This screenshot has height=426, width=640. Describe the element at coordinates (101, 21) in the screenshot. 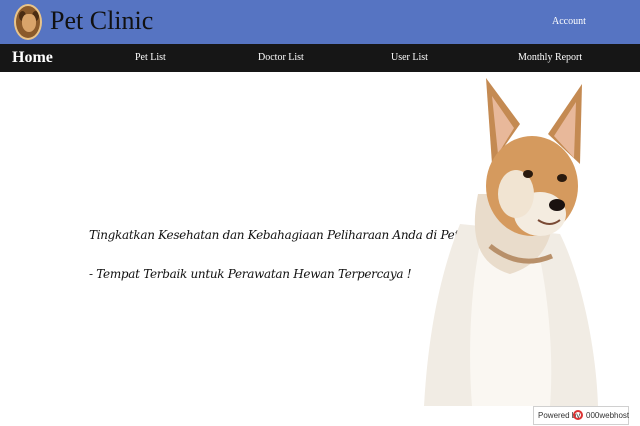

I see `site-title: Pet Clinic` at that location.